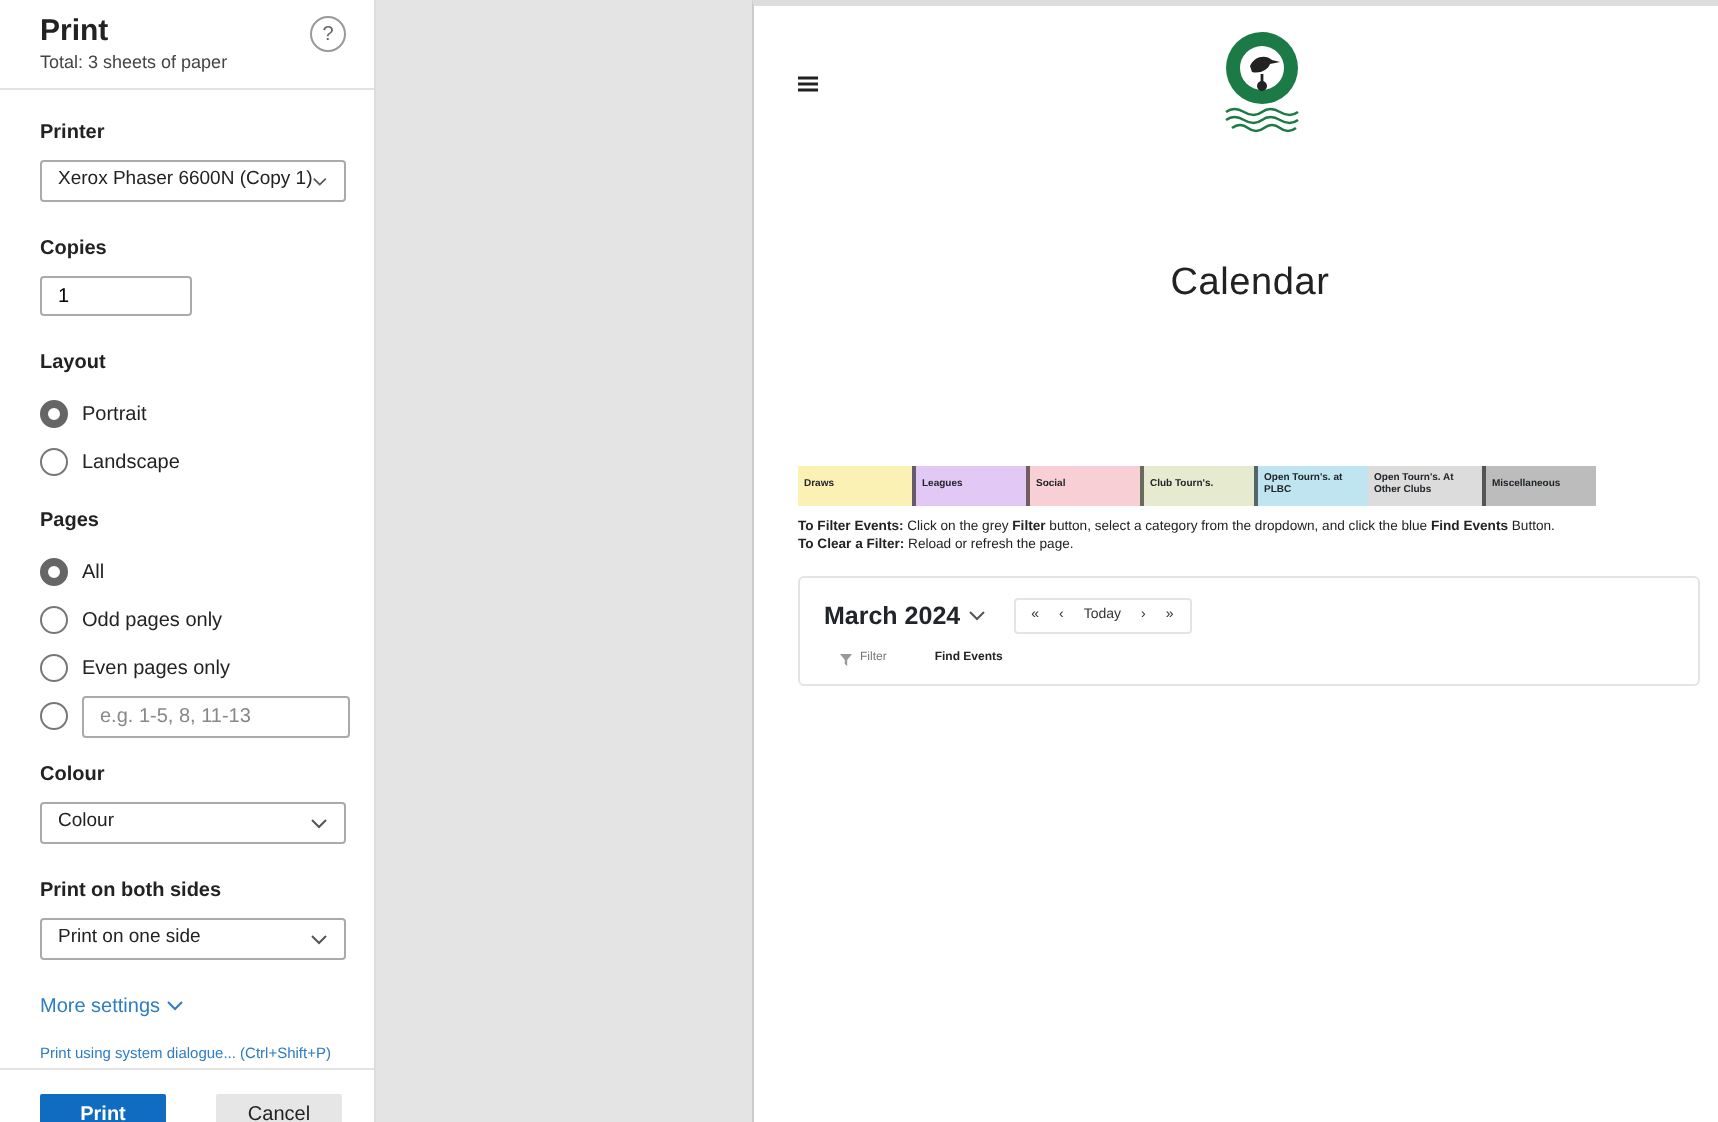  I want to click on radio-label: Odd pages only, so click(152, 621).